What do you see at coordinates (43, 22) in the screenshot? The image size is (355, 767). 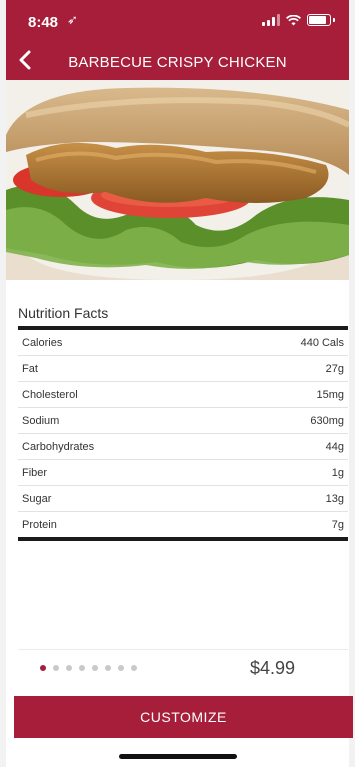 I see `status-time: 8:48` at bounding box center [43, 22].